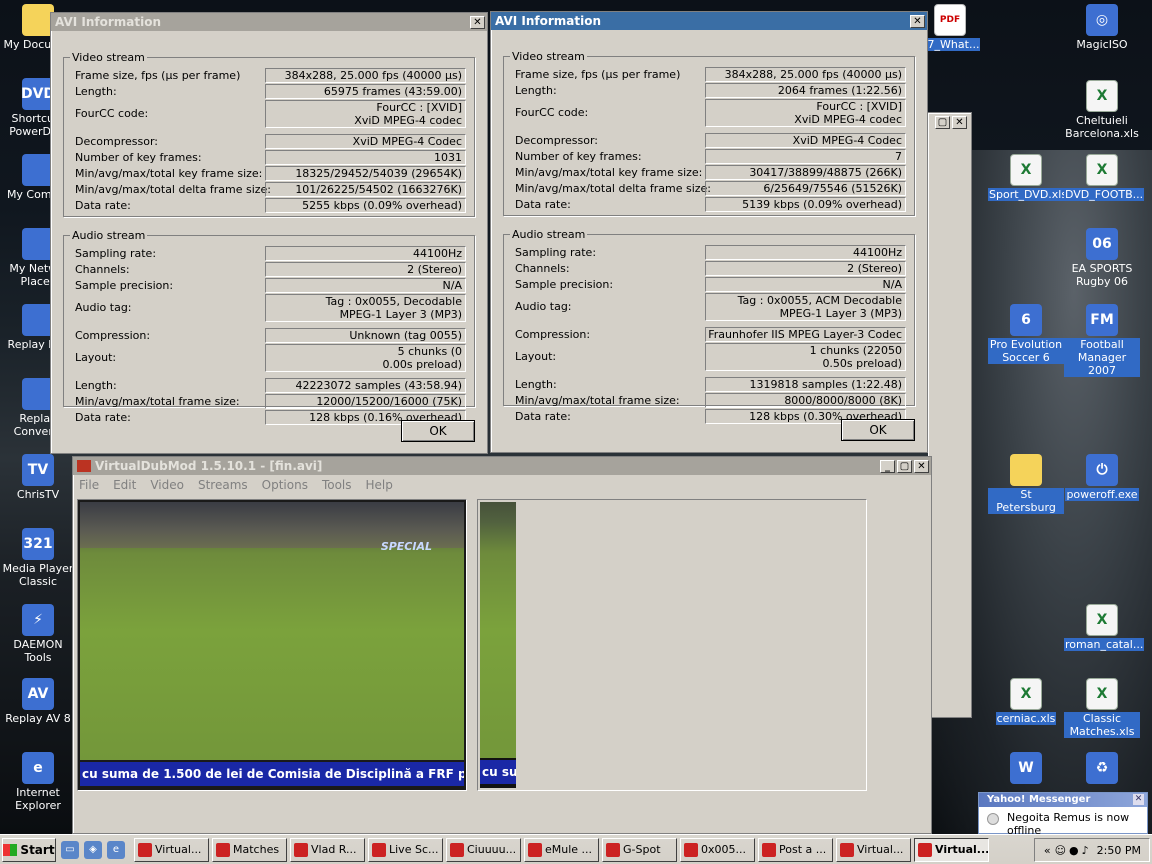 This screenshot has width=1152, height=864. I want to click on restore-icon: ▢, so click(942, 122).